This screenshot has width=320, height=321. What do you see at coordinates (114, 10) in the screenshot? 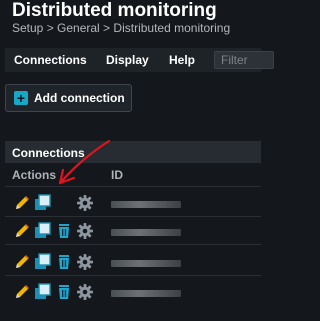
I see `page-title: Distributed monitoring` at bounding box center [114, 10].